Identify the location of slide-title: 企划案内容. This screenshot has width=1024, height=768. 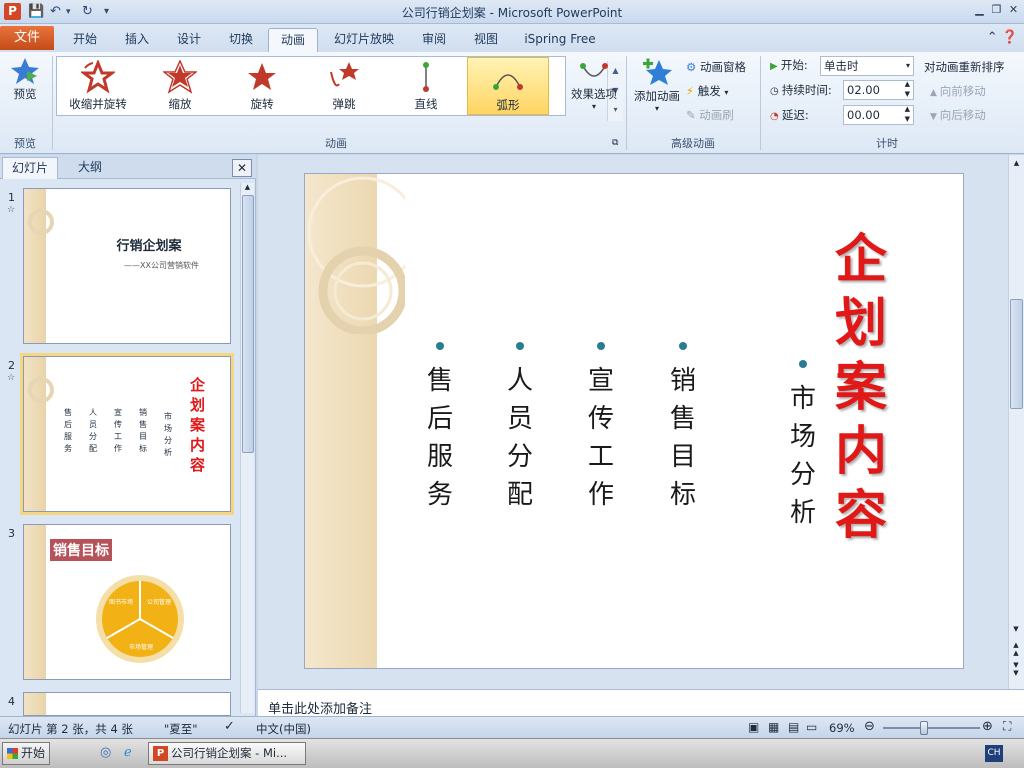
(861, 388).